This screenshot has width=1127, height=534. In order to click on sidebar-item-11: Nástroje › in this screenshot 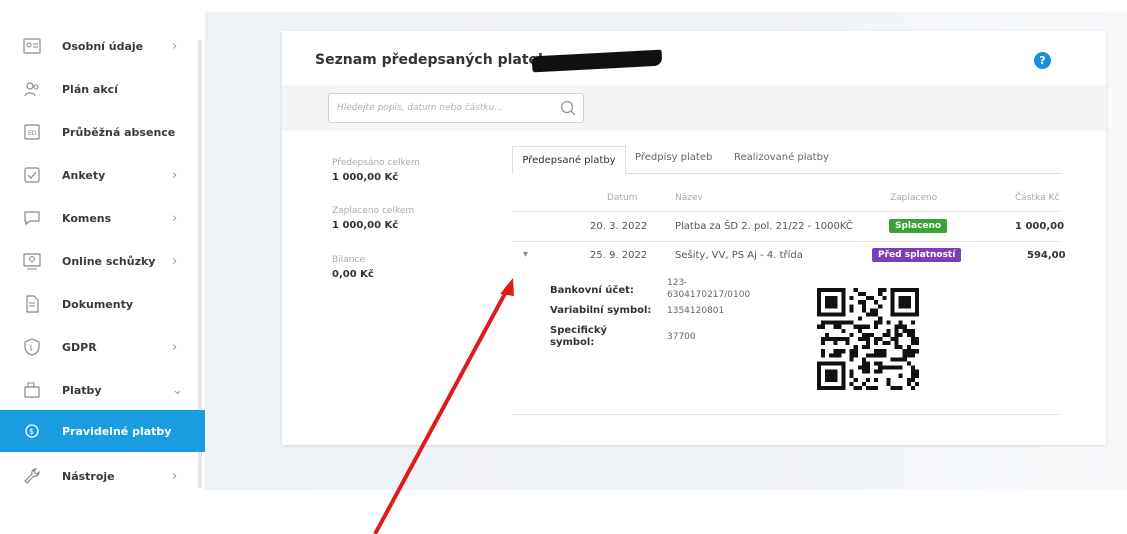, I will do `click(102, 476)`.